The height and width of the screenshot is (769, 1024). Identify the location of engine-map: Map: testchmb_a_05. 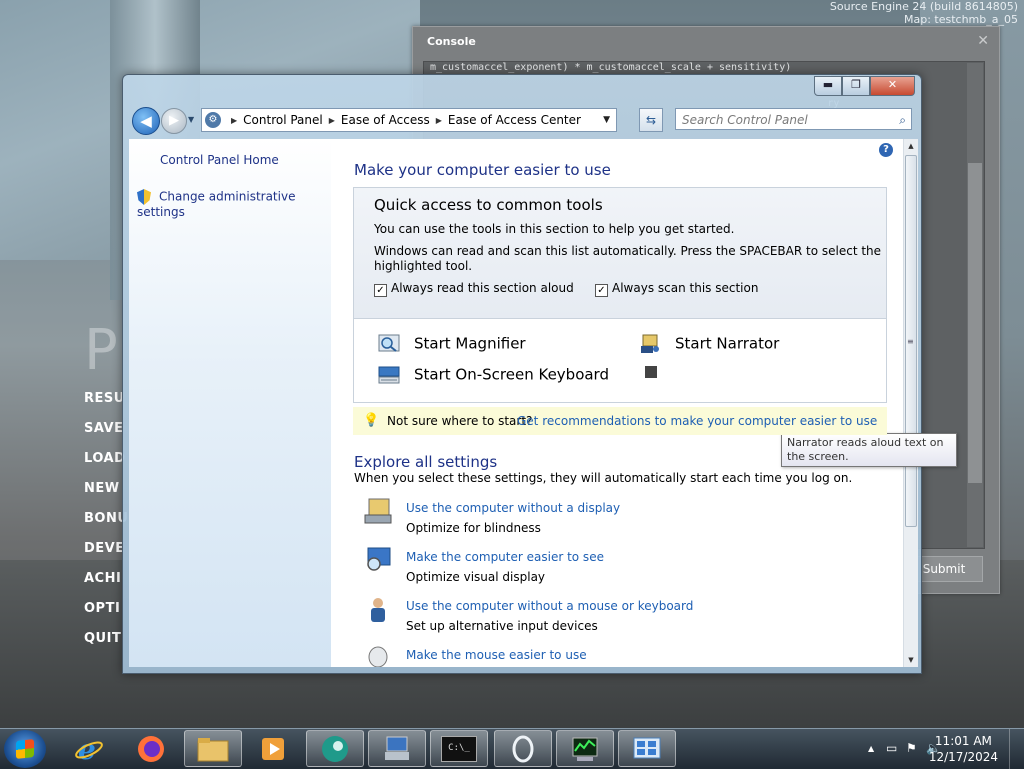
(961, 19).